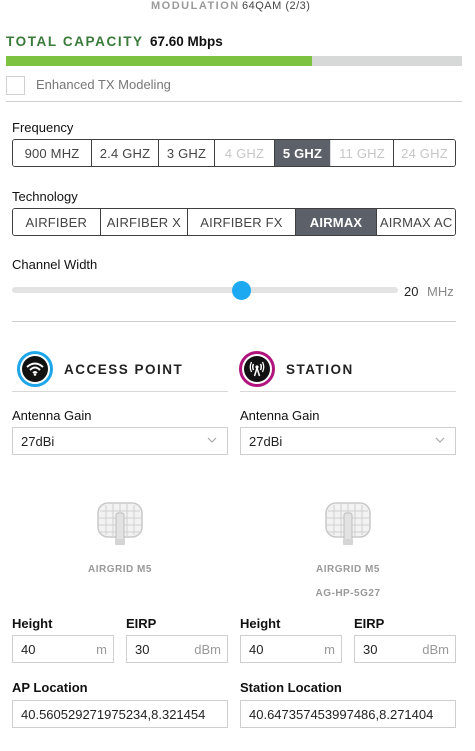  What do you see at coordinates (260, 623) in the screenshot?
I see `station-height-label: Height` at bounding box center [260, 623].